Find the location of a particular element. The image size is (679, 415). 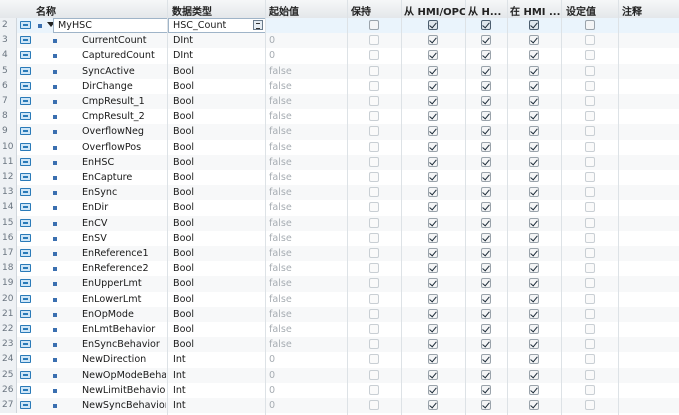

table-row: 18 EnReference2 Bool false is located at coordinates (339, 269).